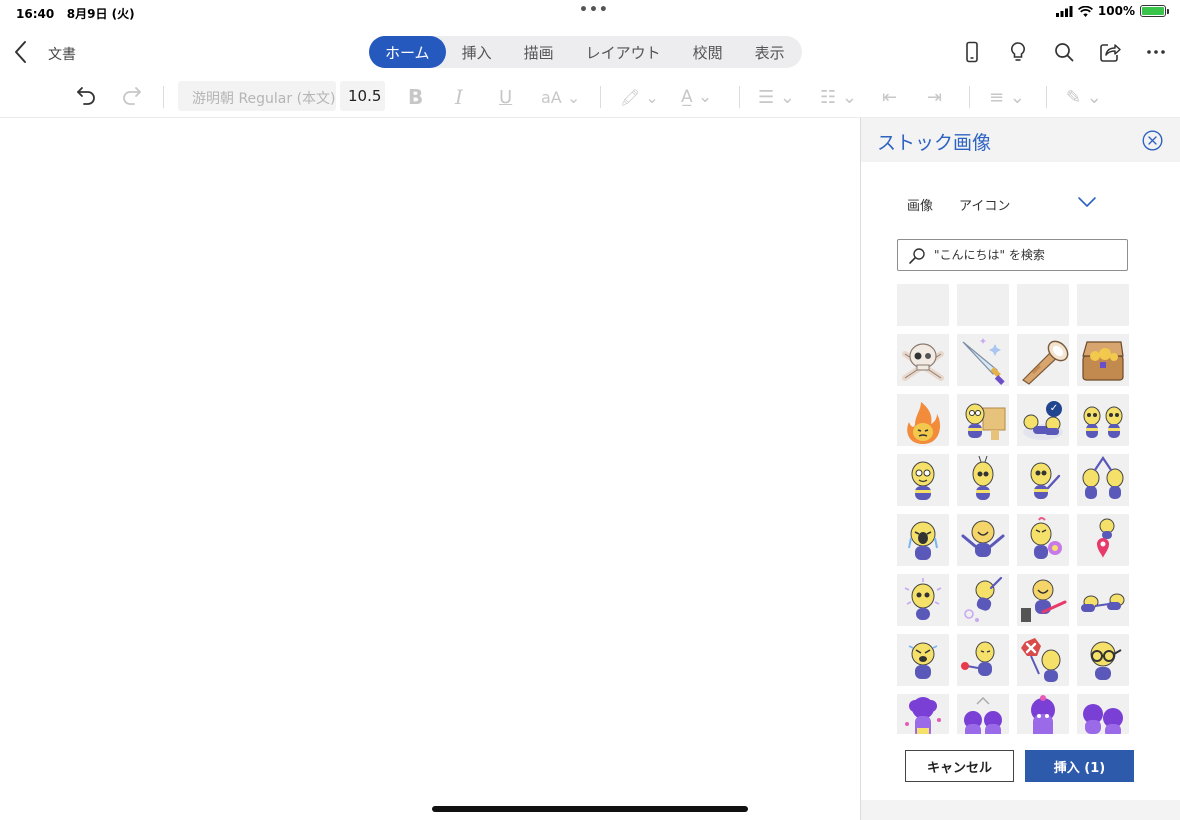  Describe the element at coordinates (983, 660) in the screenshot. I see `image-tile-bee-maraca` at that location.